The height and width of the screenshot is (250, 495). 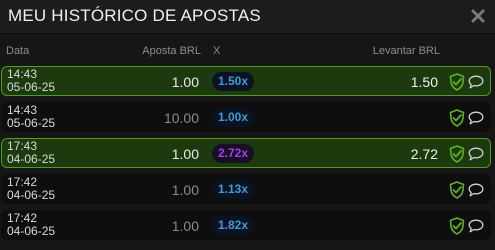 I want to click on bet-datetime: 17:43 04-06-25, so click(x=31, y=153).